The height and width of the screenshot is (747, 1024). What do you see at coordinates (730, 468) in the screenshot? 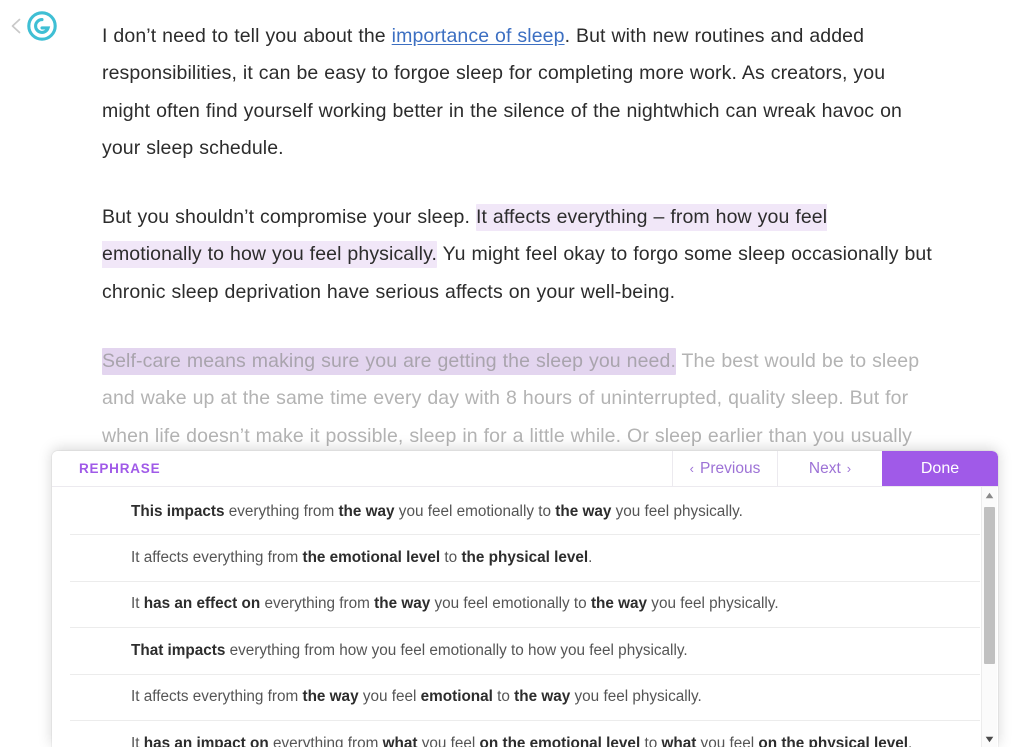
I see `previous-button-label: Previous` at bounding box center [730, 468].